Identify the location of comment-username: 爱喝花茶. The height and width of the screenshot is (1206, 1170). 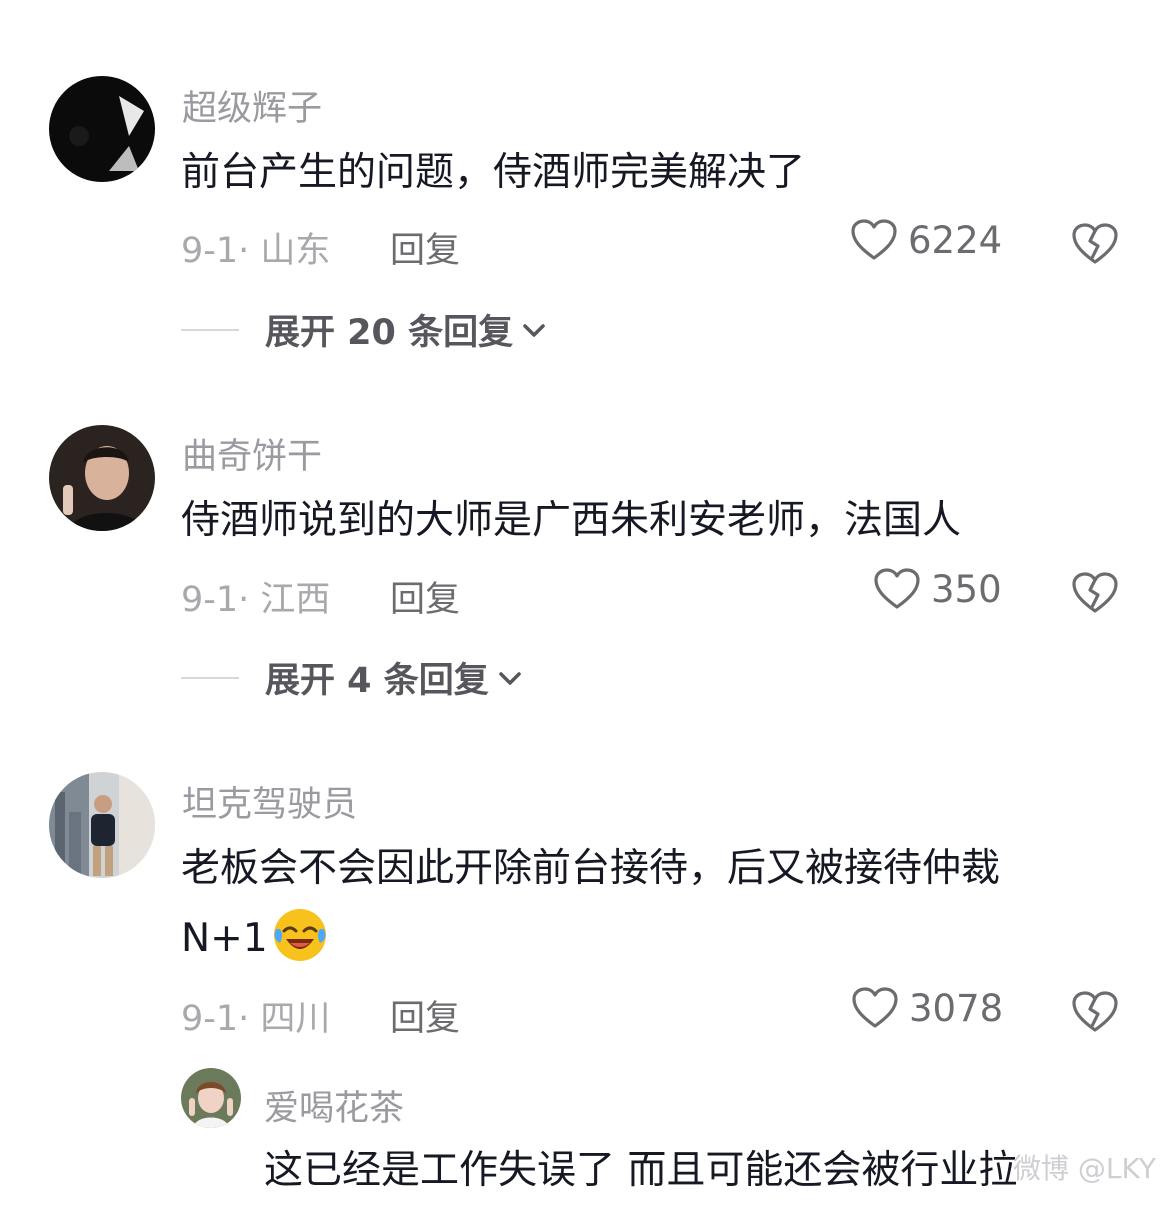
(334, 1105).